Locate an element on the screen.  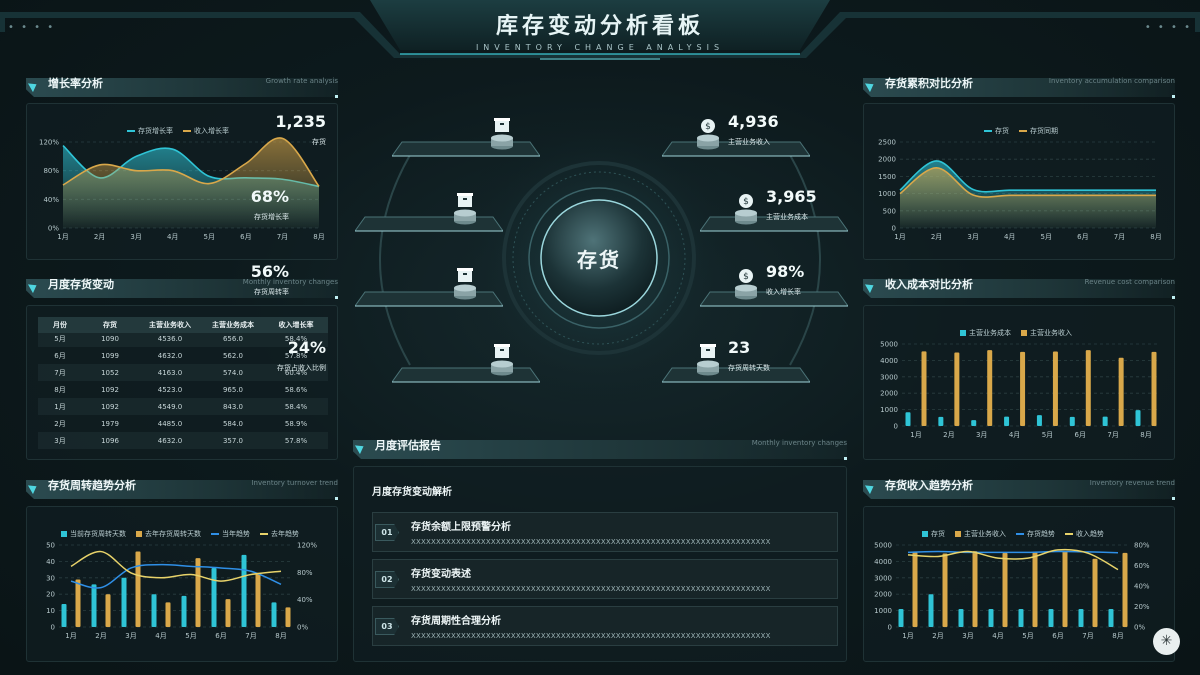
table-cell: 965.0 is located at coordinates (233, 389).